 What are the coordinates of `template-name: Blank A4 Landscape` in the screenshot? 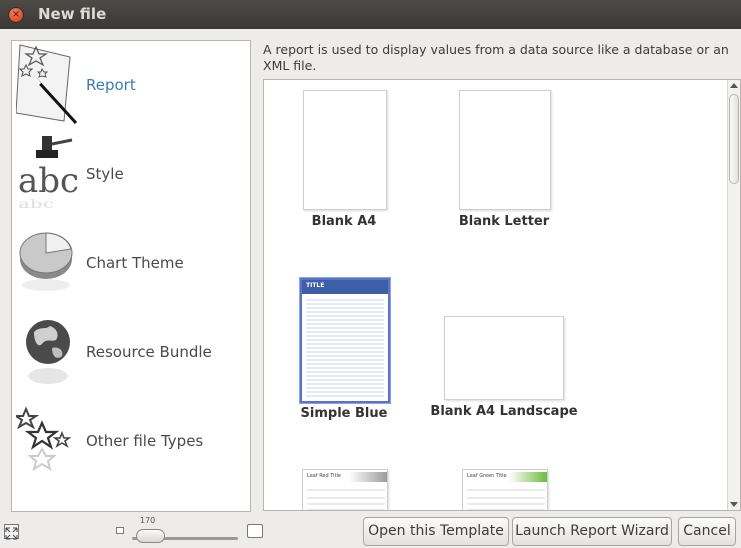 It's located at (504, 411).